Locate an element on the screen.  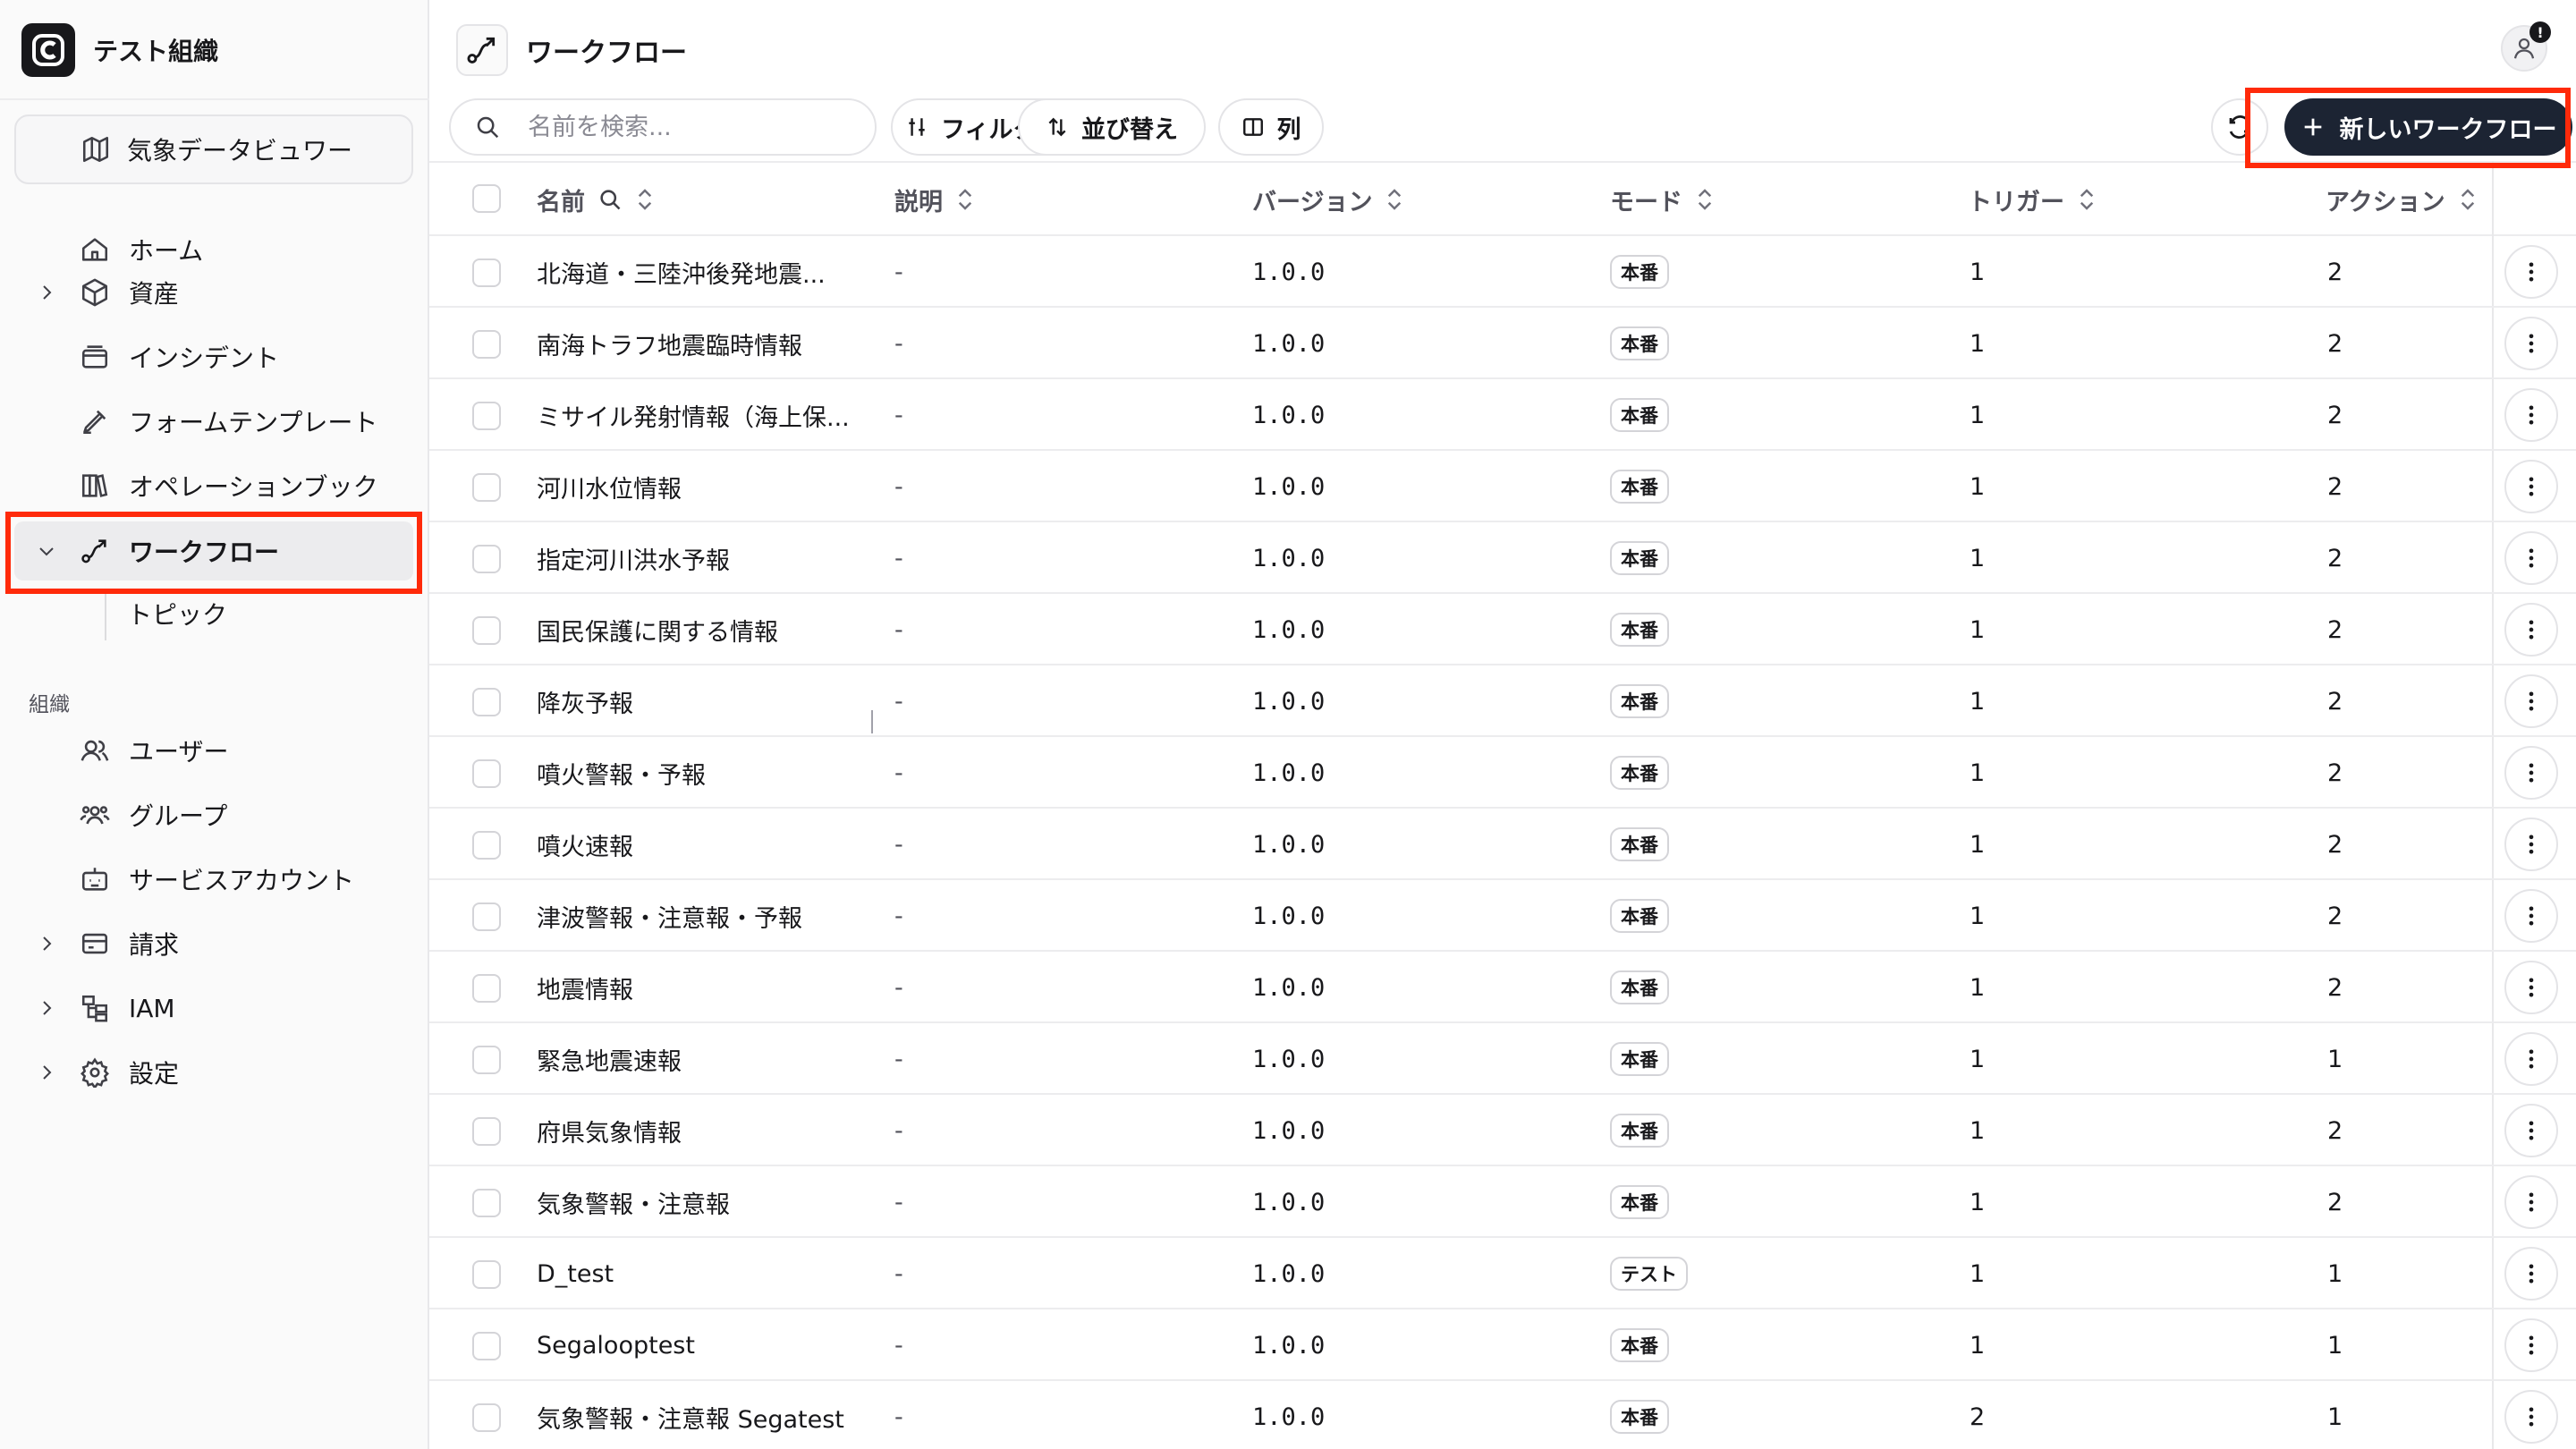
sidebar-item-service-accounts: サービスアカウント is located at coordinates (213, 879).